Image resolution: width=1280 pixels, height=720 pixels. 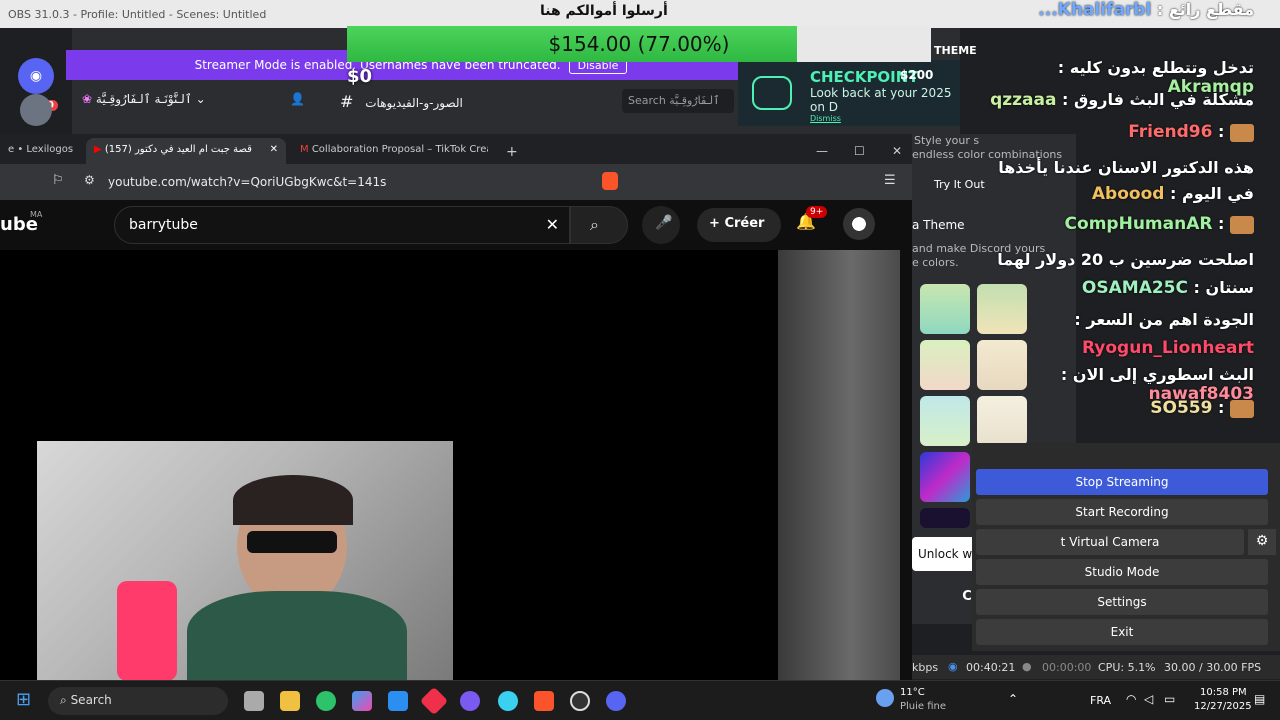 What do you see at coordinates (87, 99) in the screenshot?
I see `server-icon: ❀` at bounding box center [87, 99].